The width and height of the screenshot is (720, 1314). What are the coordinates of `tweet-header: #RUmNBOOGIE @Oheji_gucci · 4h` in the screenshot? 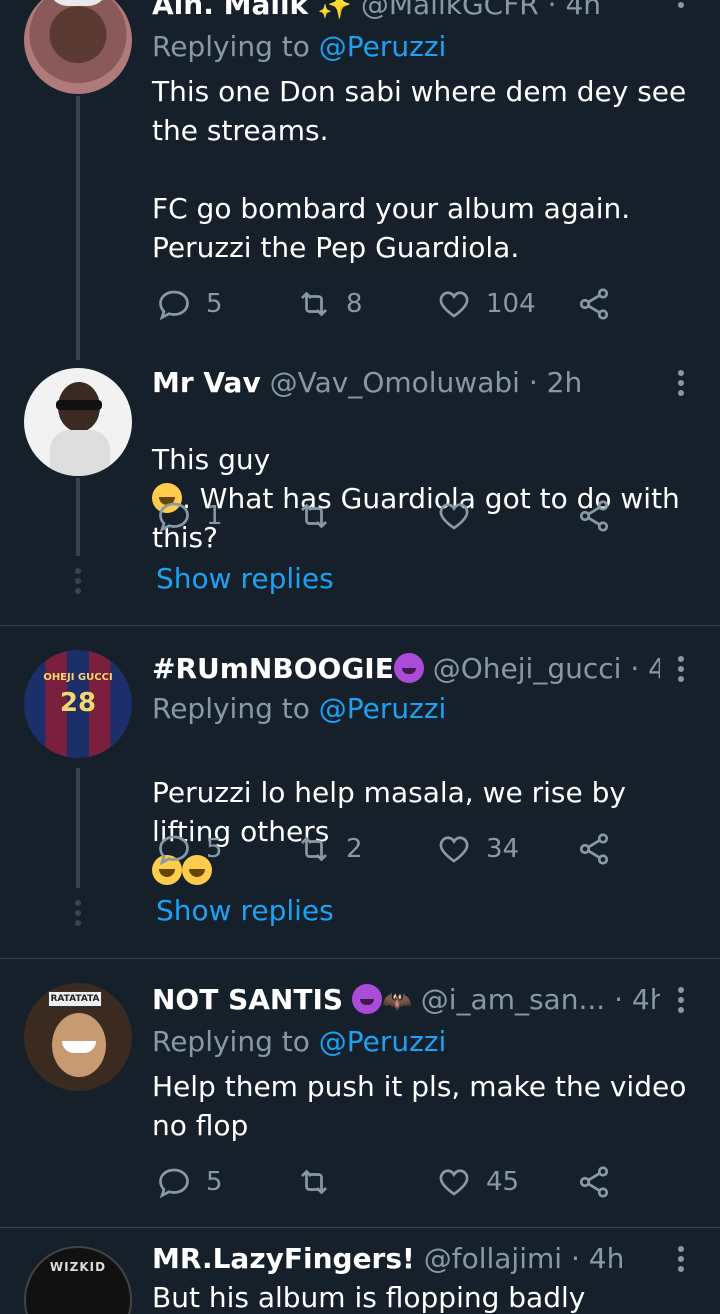 It's located at (406, 669).